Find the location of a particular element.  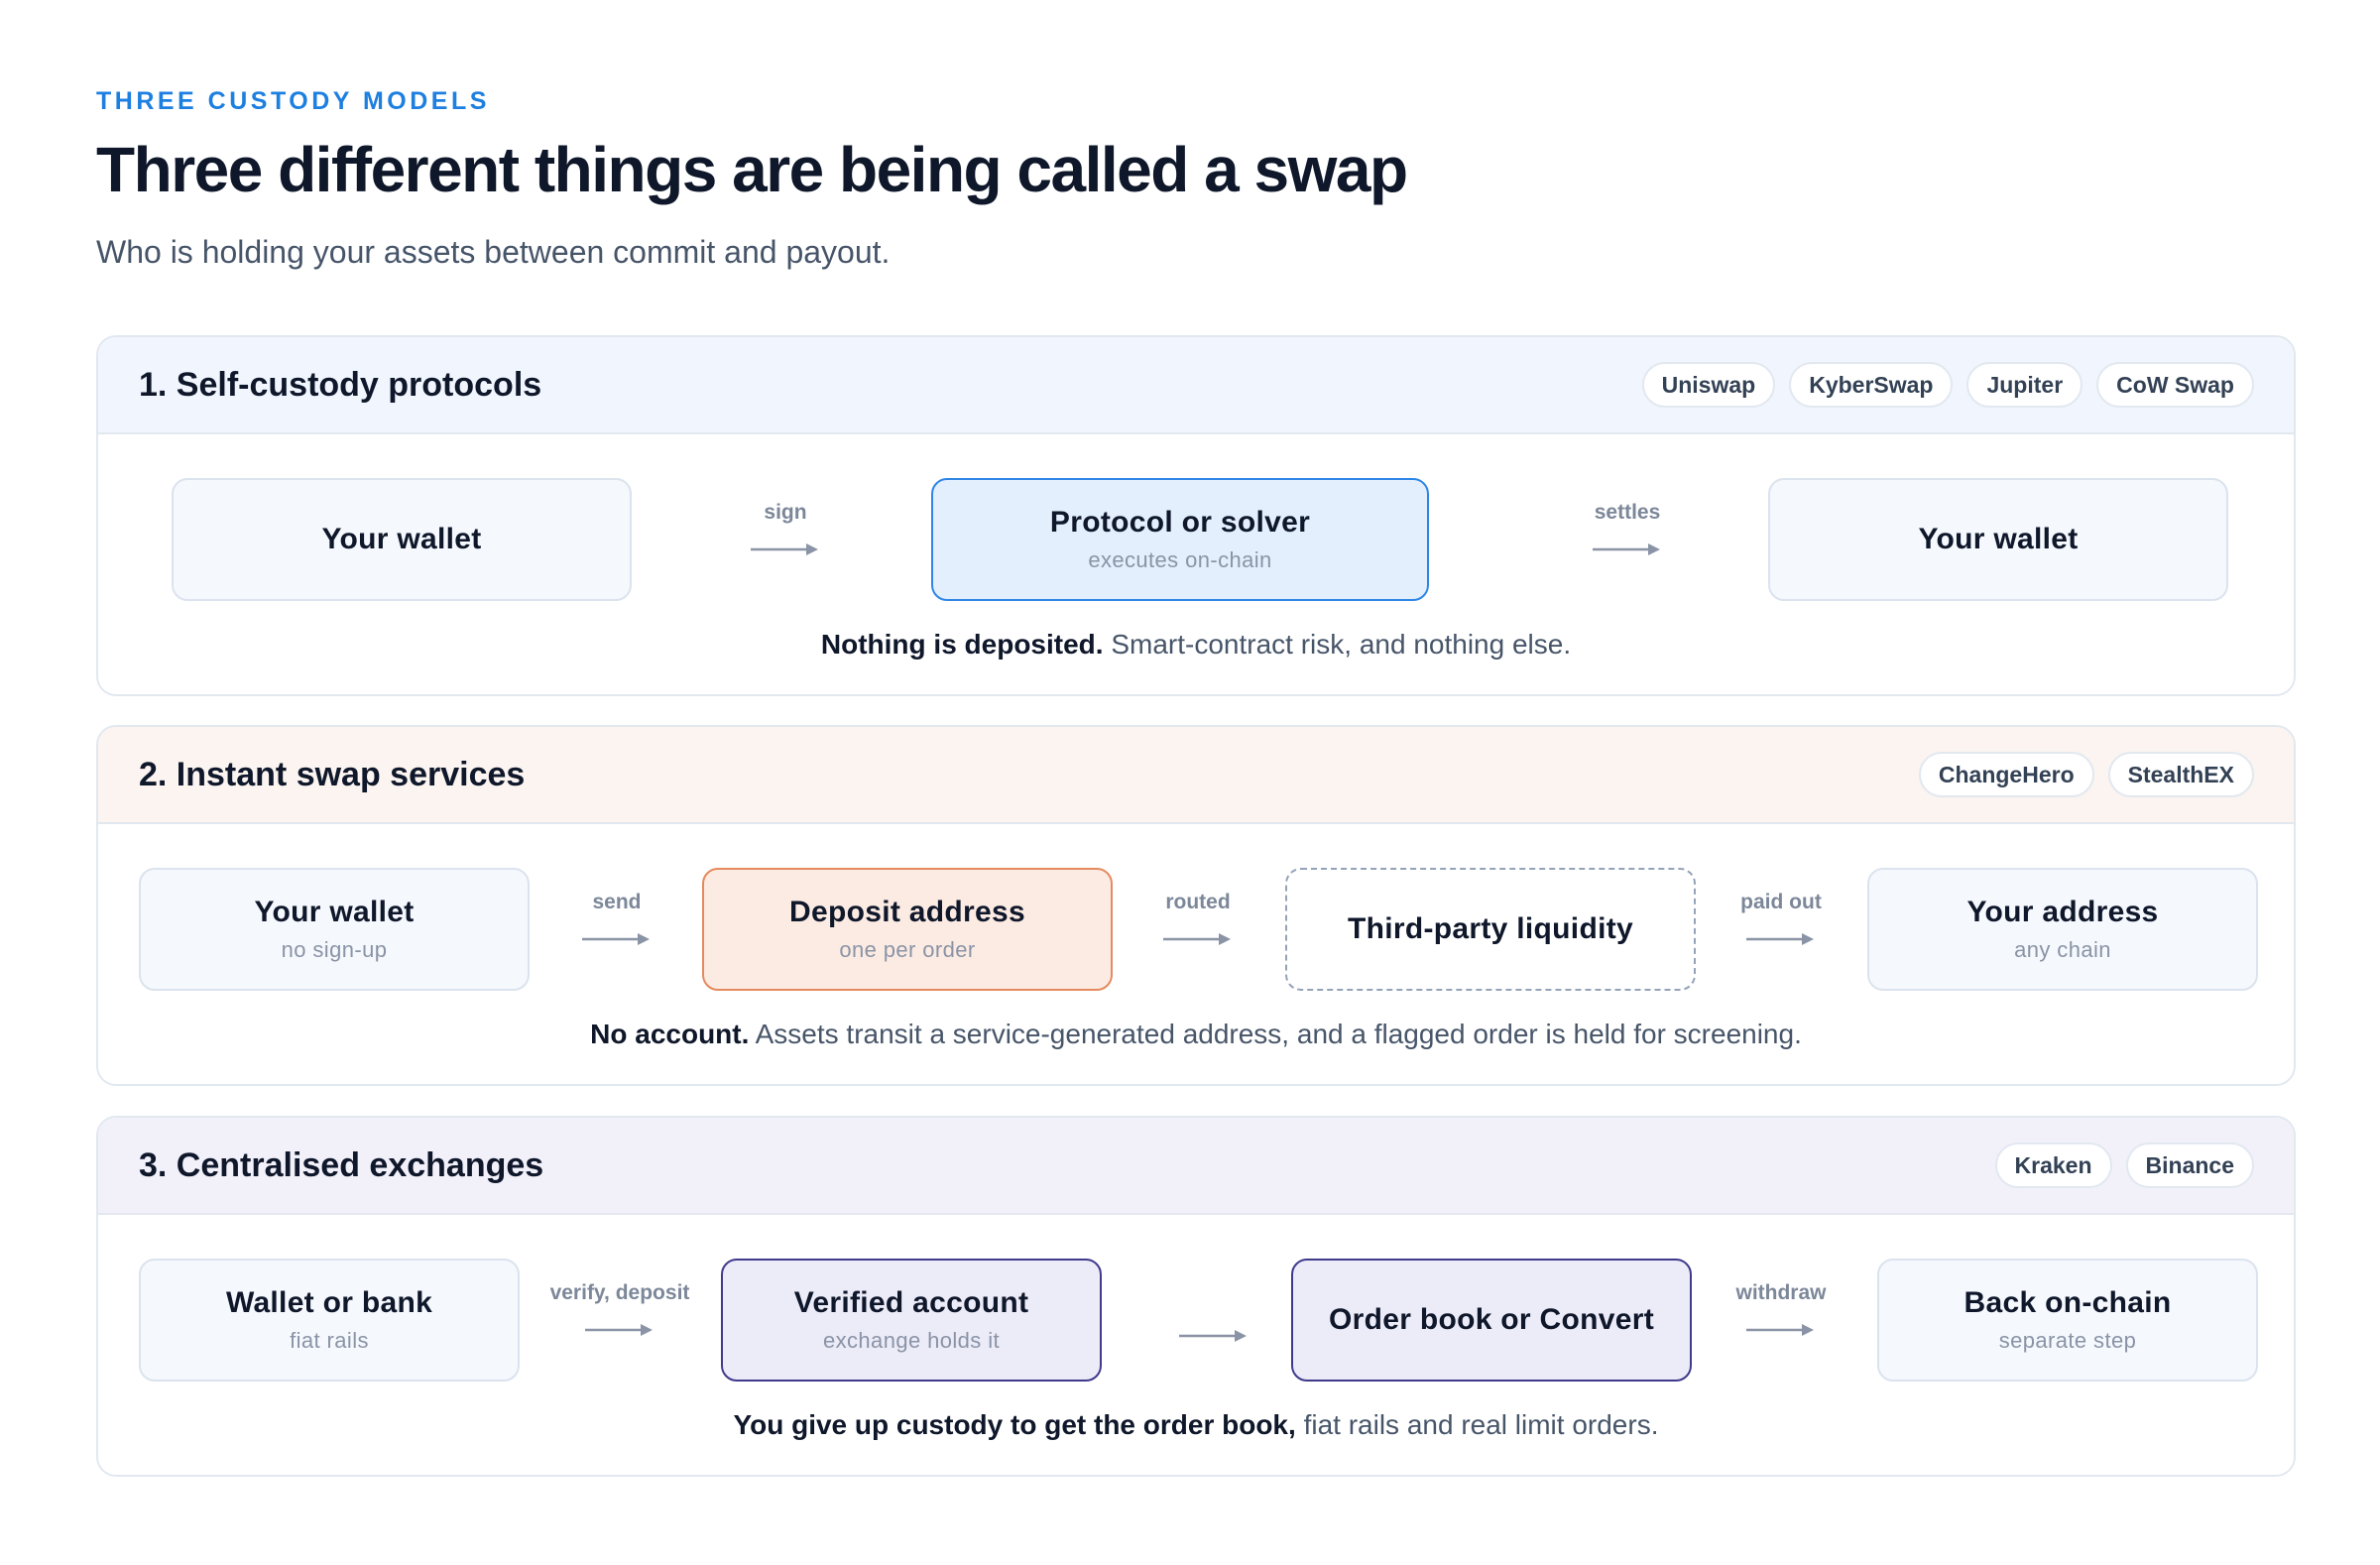

note-text: Smart-contract risk, and nothing else. is located at coordinates (1337, 644).